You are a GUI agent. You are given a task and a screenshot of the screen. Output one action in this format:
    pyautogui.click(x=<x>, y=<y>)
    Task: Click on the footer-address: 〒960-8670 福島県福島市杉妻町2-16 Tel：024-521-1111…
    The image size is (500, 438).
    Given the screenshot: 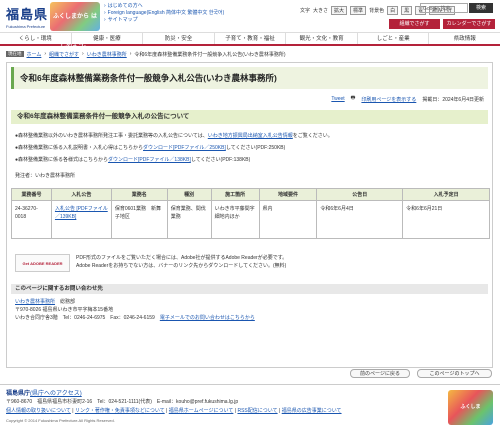 What is the action you would take?
    pyautogui.click(x=122, y=402)
    